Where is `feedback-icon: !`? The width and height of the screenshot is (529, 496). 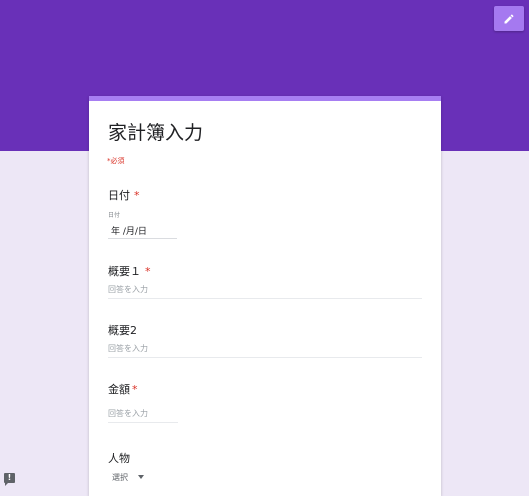 feedback-icon: ! is located at coordinates (9, 479).